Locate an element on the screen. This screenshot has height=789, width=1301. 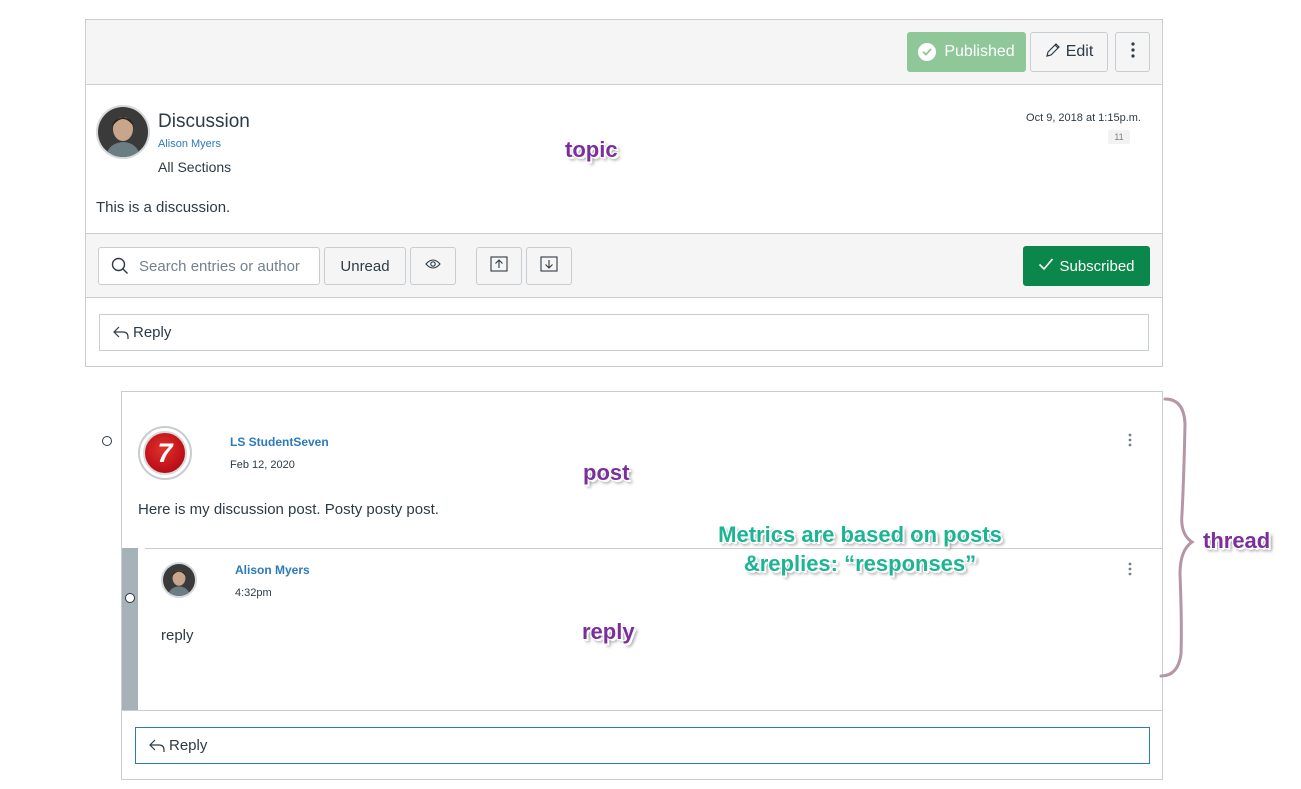
annotation-thread: thread is located at coordinates (1237, 540).